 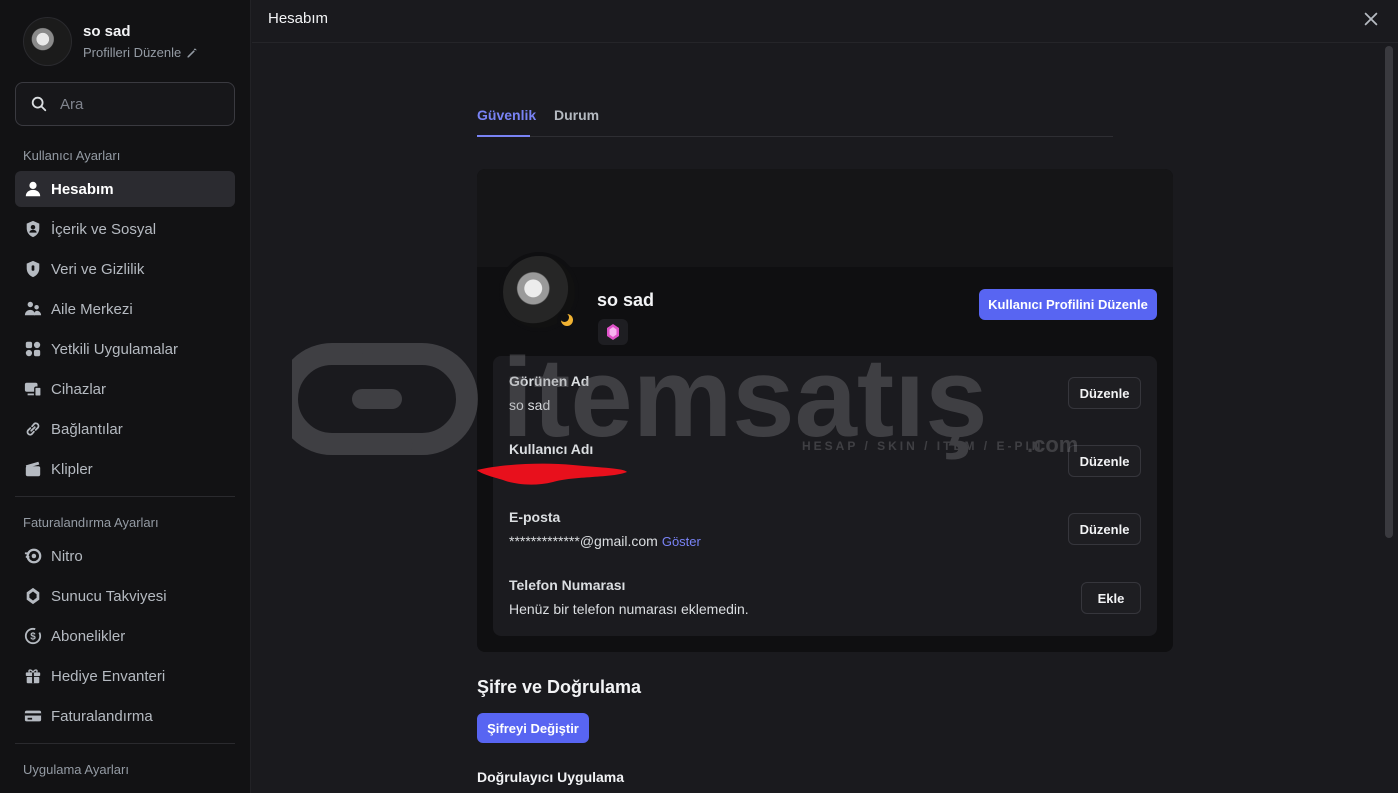 I want to click on scrollbar, so click(x=1389, y=292).